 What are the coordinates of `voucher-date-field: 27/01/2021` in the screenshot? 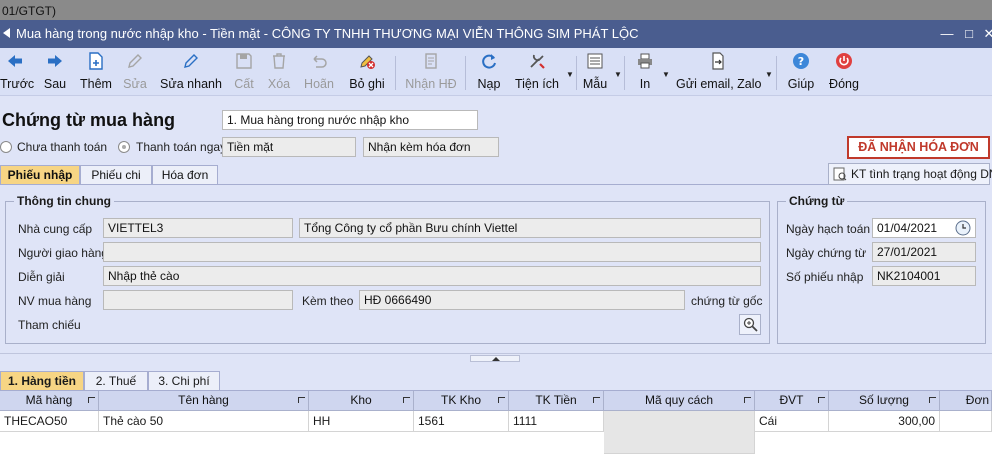 It's located at (924, 252).